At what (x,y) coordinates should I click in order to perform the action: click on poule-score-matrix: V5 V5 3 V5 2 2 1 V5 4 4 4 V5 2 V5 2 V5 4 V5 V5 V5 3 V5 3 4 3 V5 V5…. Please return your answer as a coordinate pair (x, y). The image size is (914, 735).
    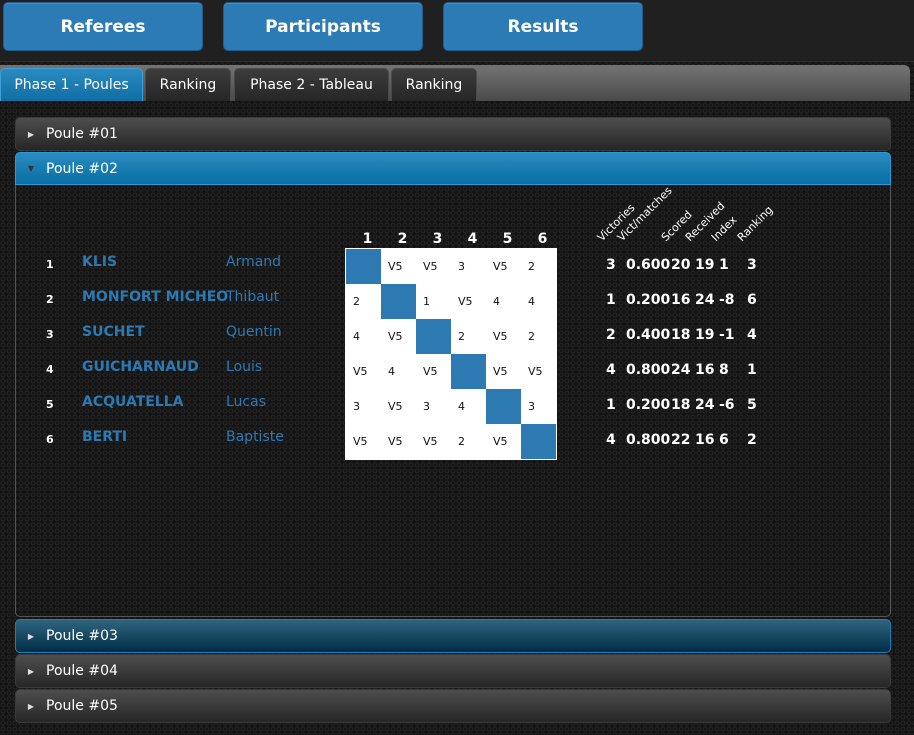
    Looking at the image, I should click on (451, 354).